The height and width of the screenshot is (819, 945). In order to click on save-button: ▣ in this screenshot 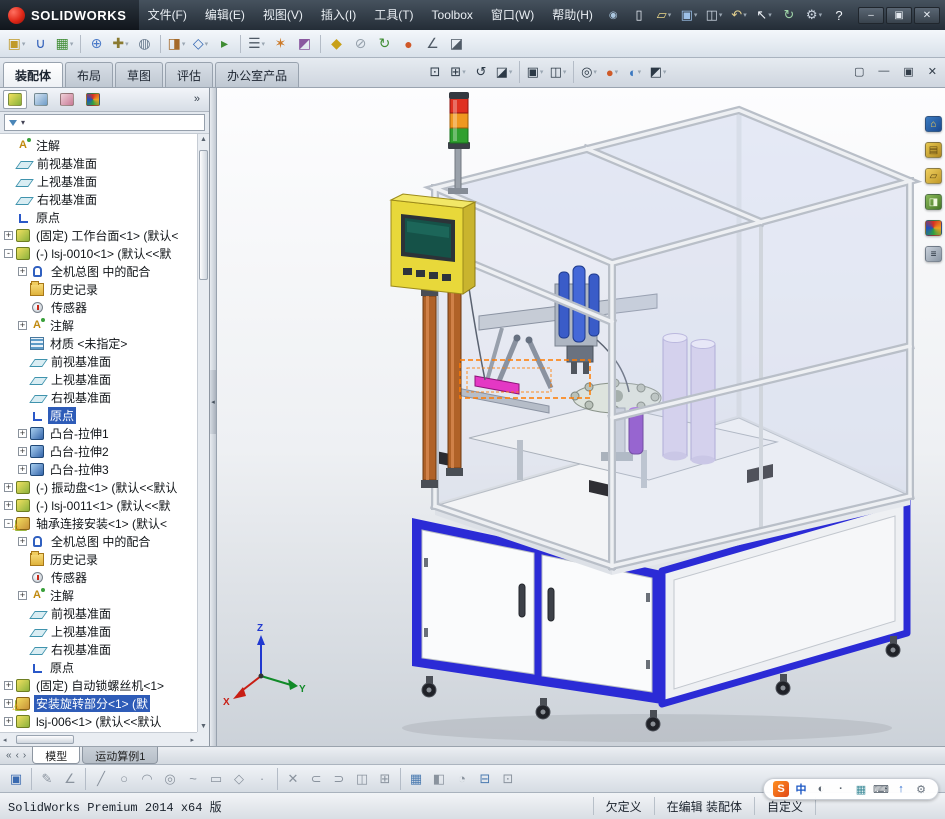, I will do `click(16, 779)`.